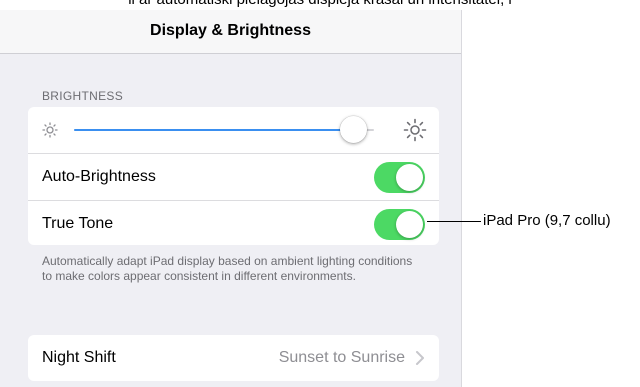  What do you see at coordinates (79, 357) in the screenshot?
I see `night-shift-label: Night Shift` at bounding box center [79, 357].